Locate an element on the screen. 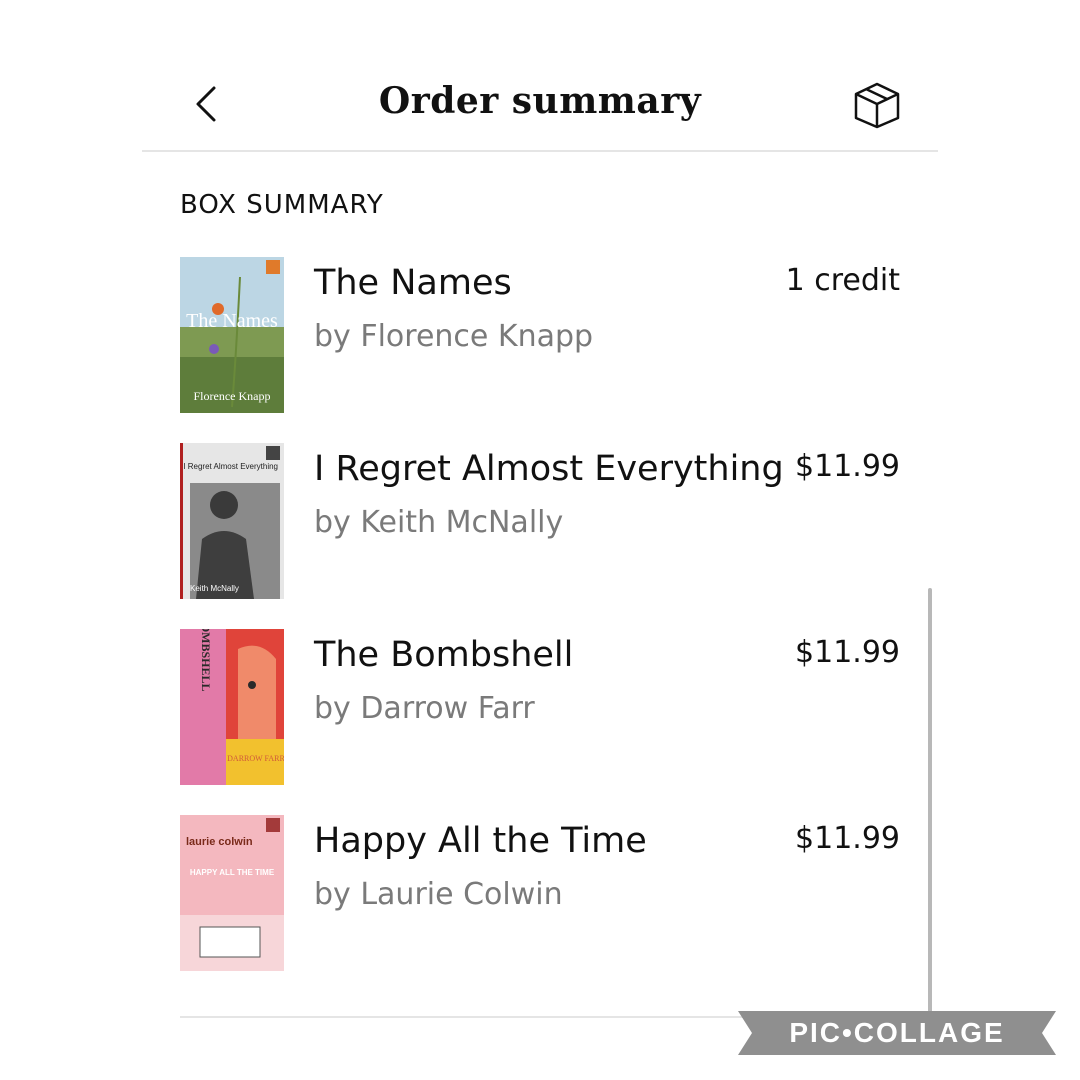  cover-title: The Names is located at coordinates (232, 321).